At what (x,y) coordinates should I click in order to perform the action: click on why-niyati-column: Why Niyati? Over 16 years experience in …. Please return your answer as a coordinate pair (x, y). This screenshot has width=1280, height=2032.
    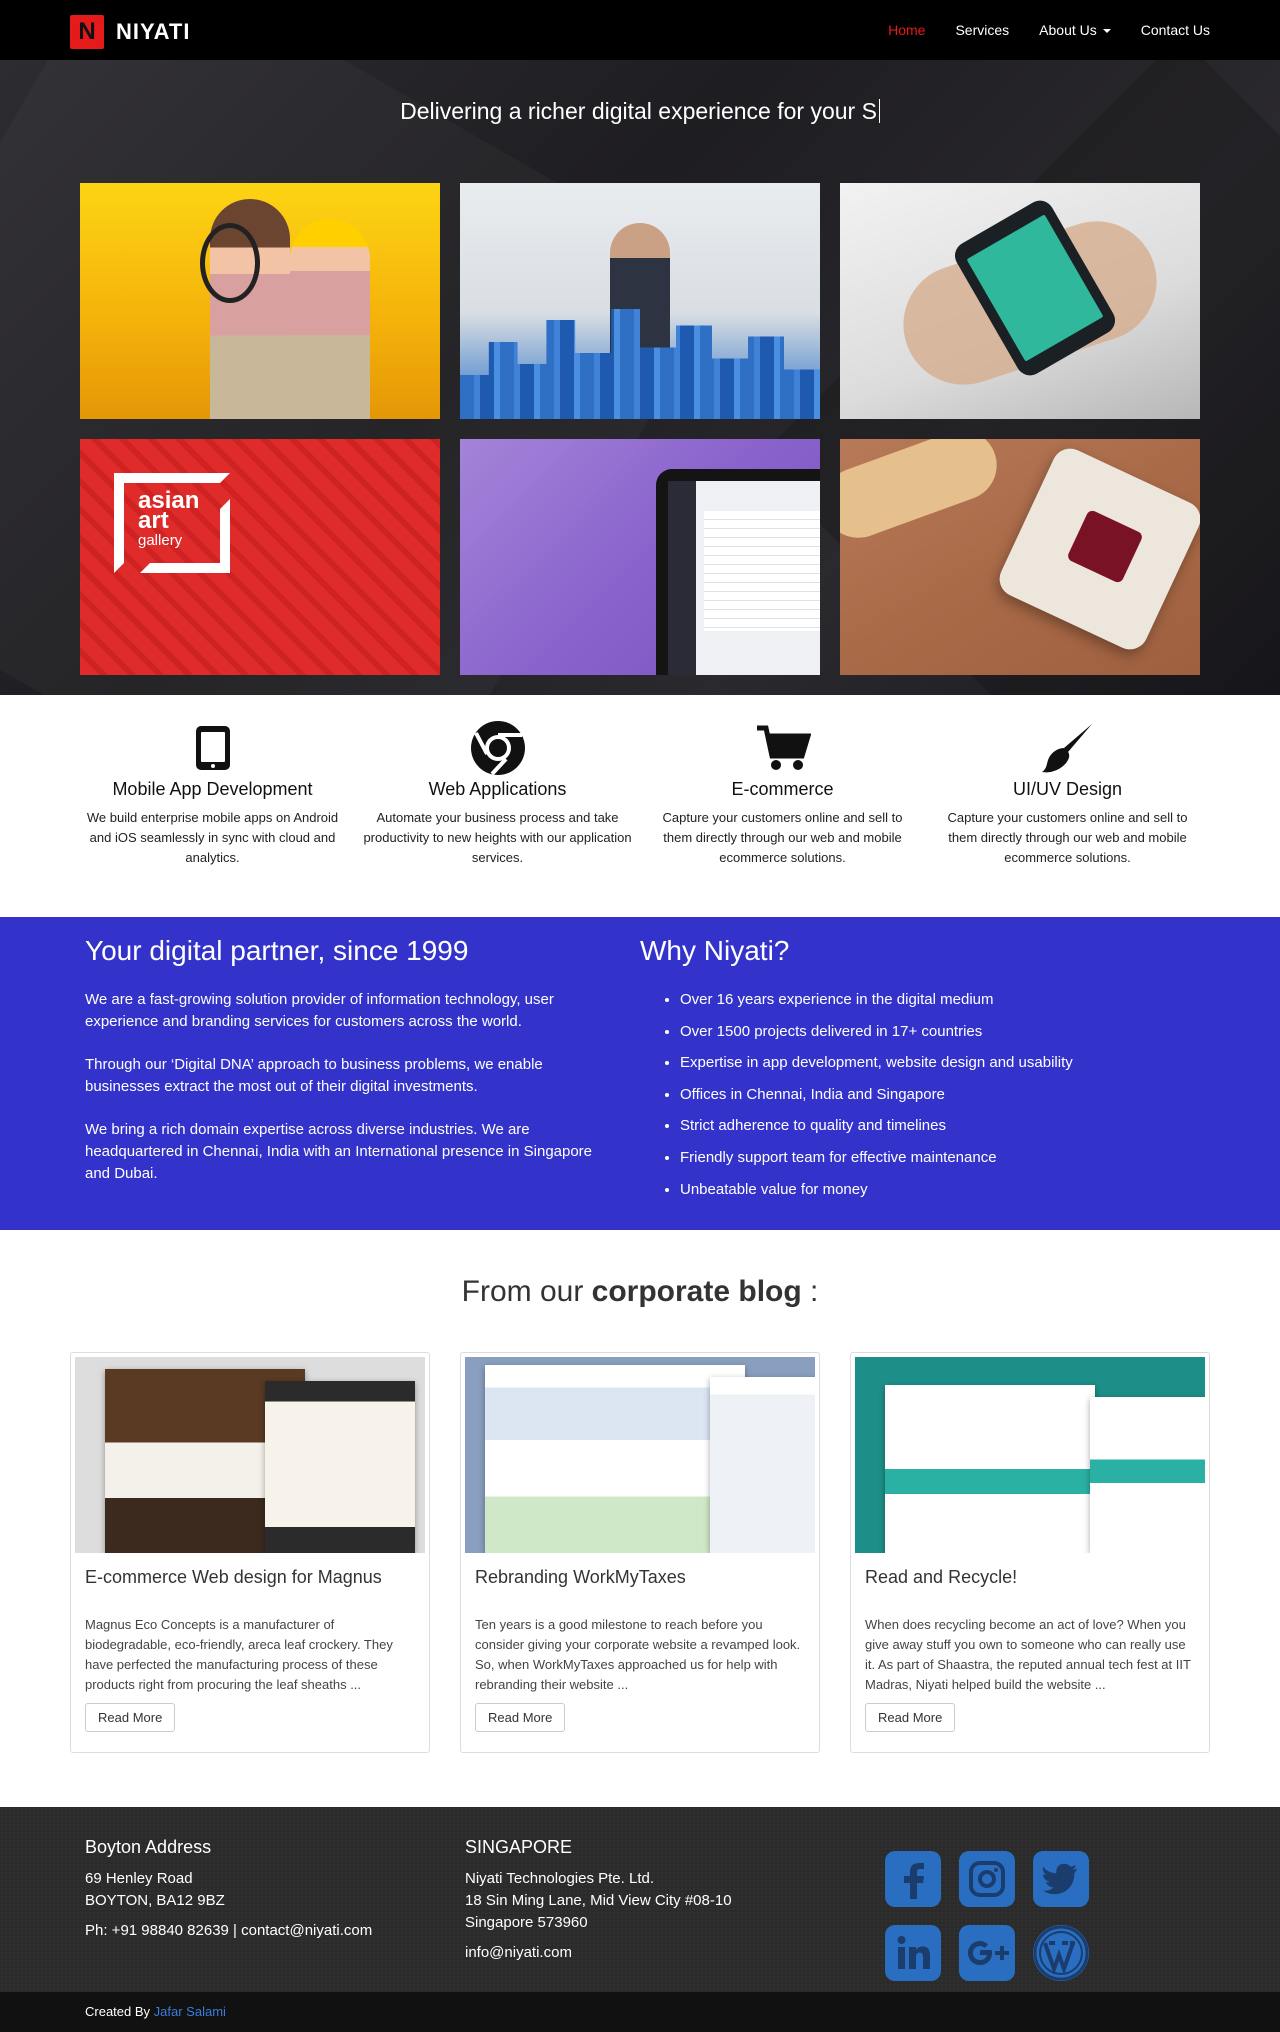
    Looking at the image, I should click on (917, 1073).